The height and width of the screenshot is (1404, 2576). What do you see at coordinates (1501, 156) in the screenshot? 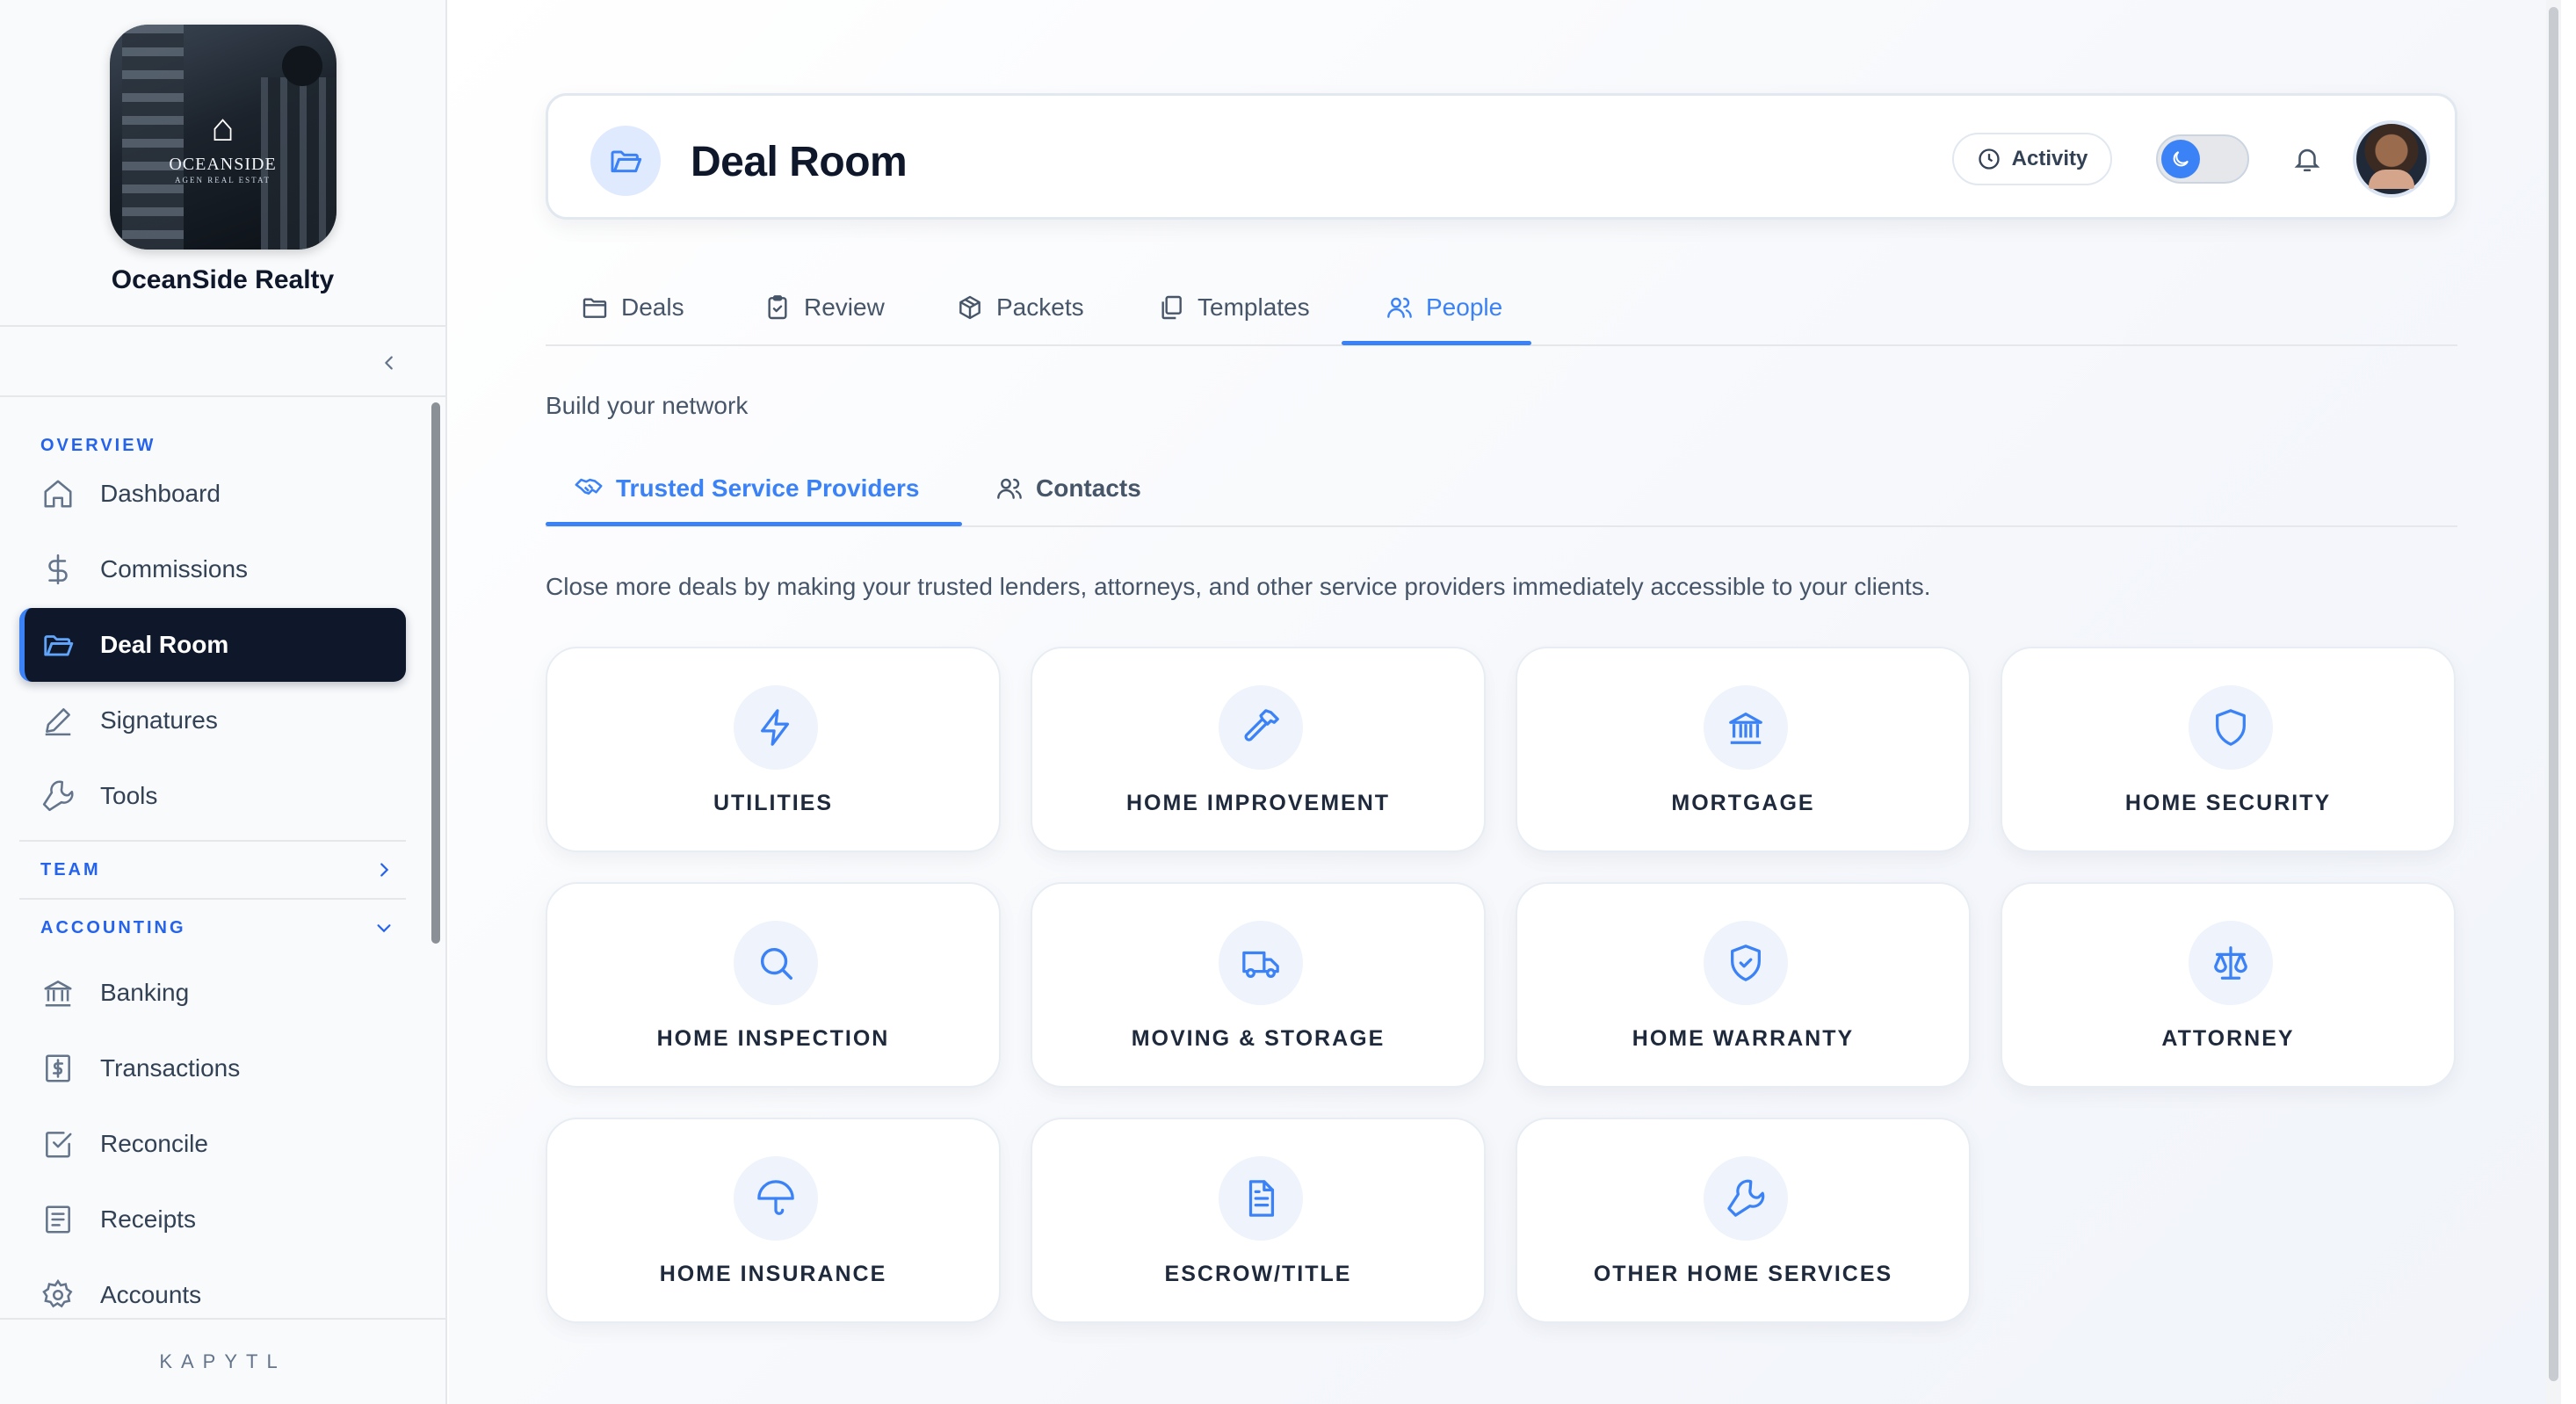
I see `page-header: Deal Room Activity` at bounding box center [1501, 156].